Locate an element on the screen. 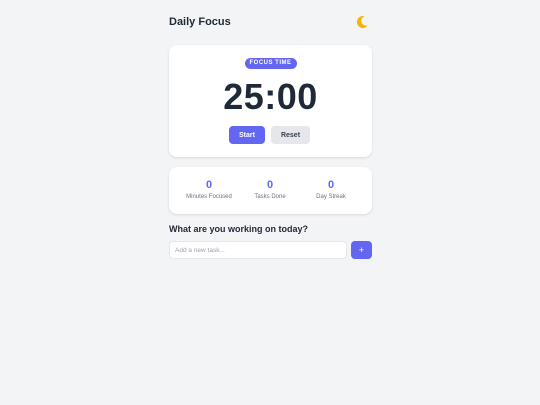 The height and width of the screenshot is (405, 540). new-task-input is located at coordinates (258, 250).